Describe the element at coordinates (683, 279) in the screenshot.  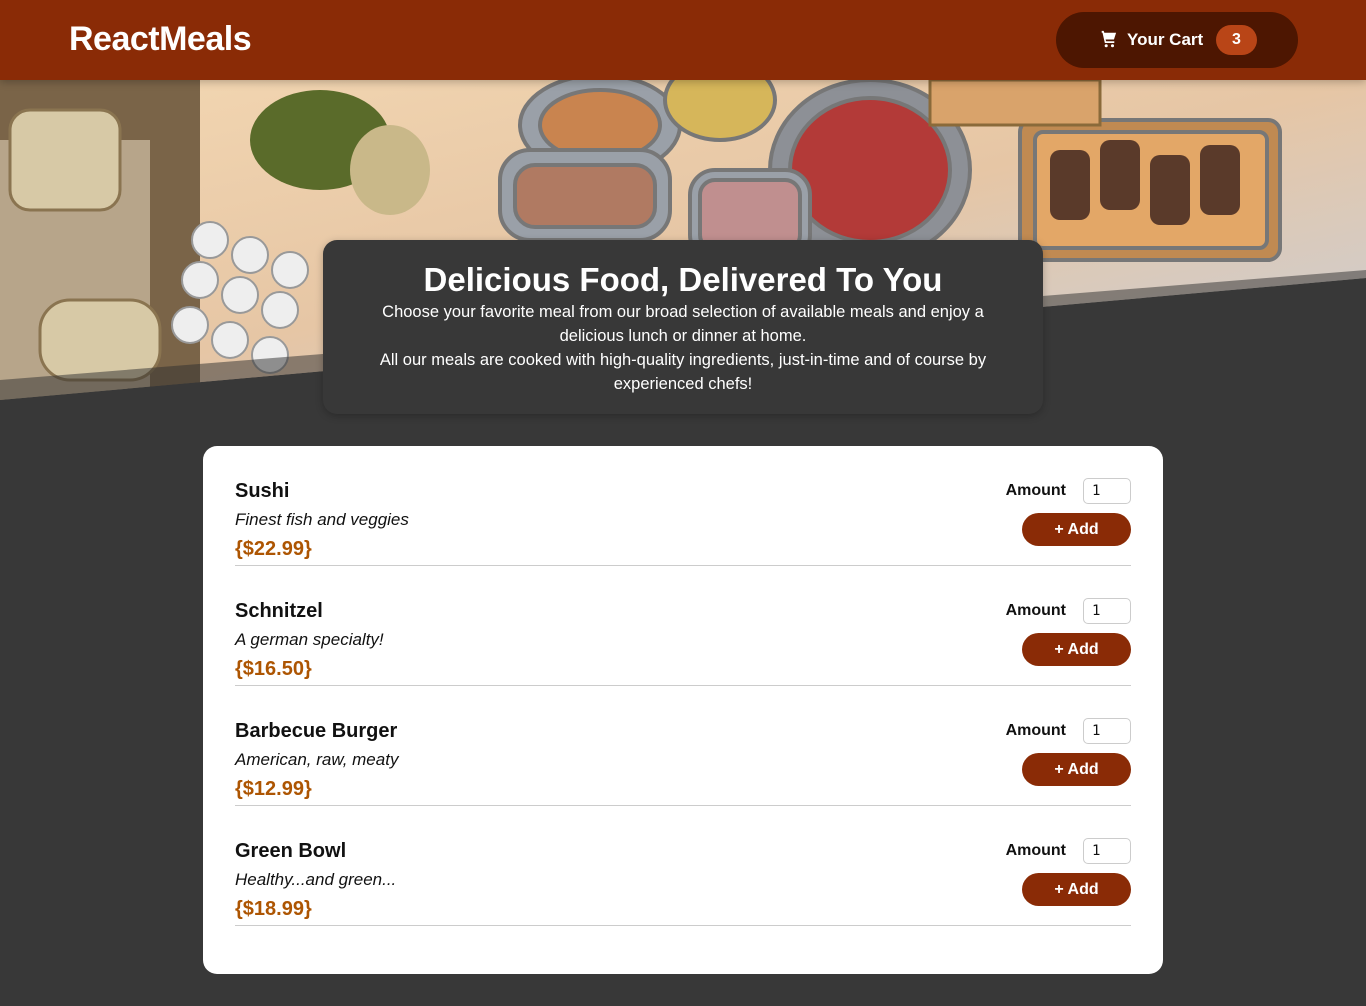
I see `summary-title: Delicious Food, Delivered To You` at that location.